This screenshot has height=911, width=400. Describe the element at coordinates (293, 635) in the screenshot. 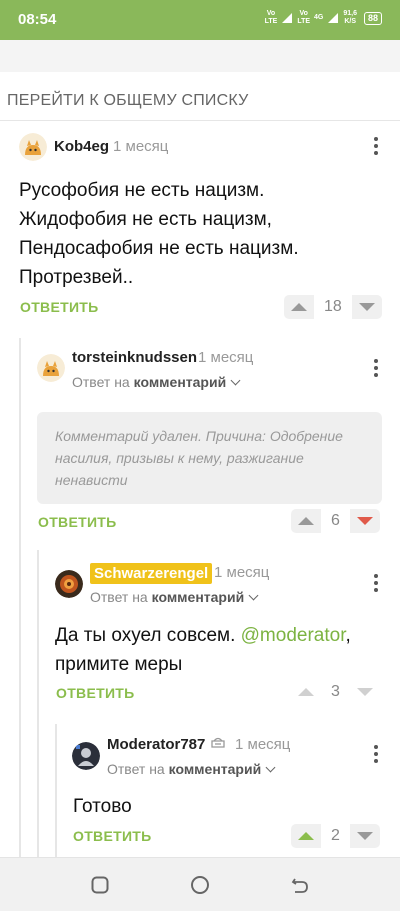

I see `mention-link: @moderator` at that location.